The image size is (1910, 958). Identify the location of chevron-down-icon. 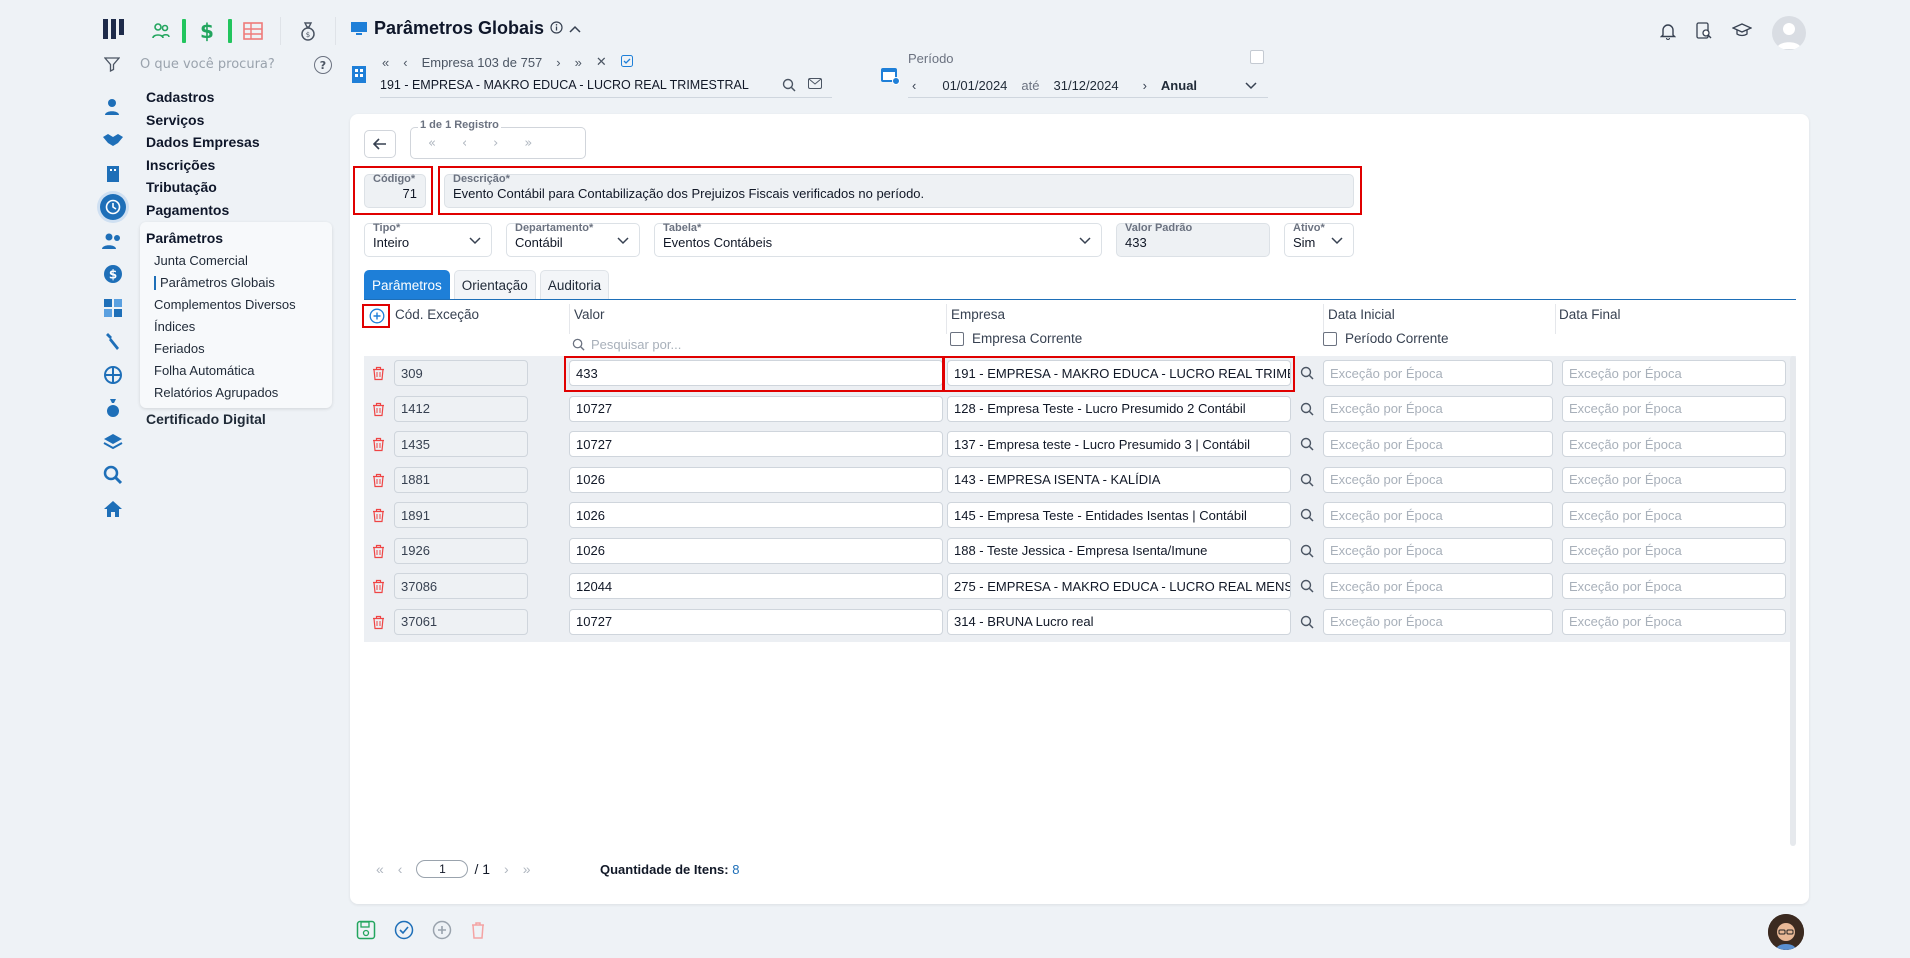
(1251, 85).